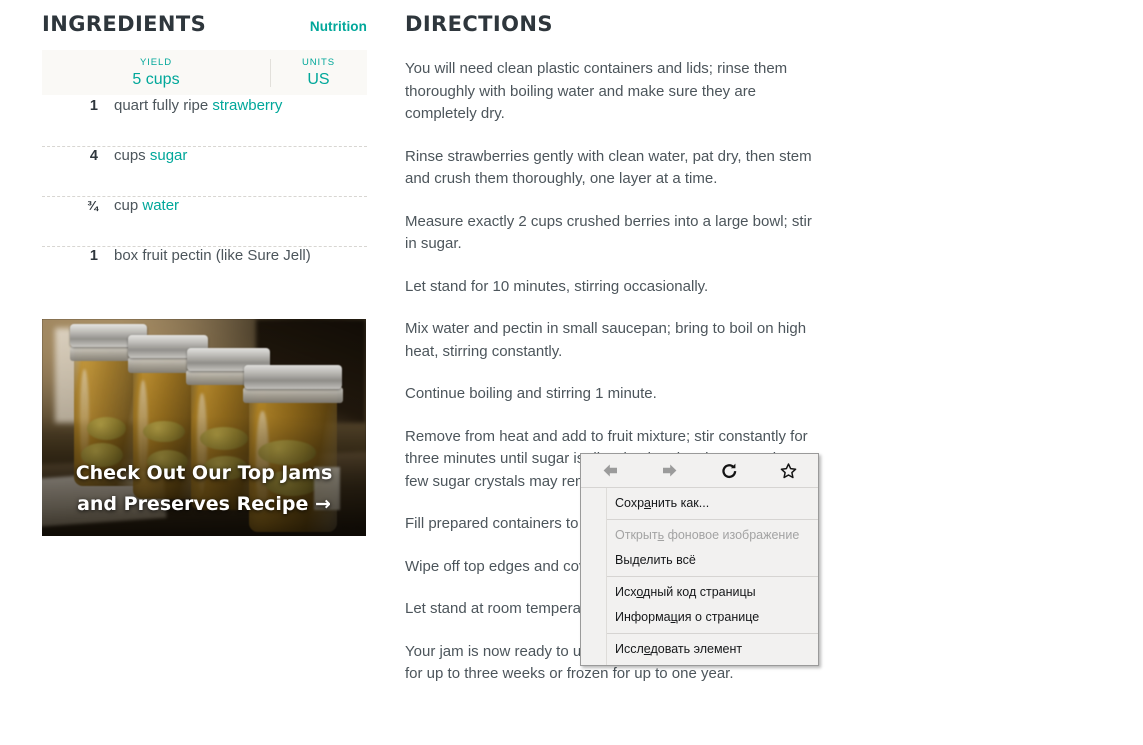 The width and height of the screenshot is (1143, 745). I want to click on directions-title: DIRECTIONS, so click(479, 24).